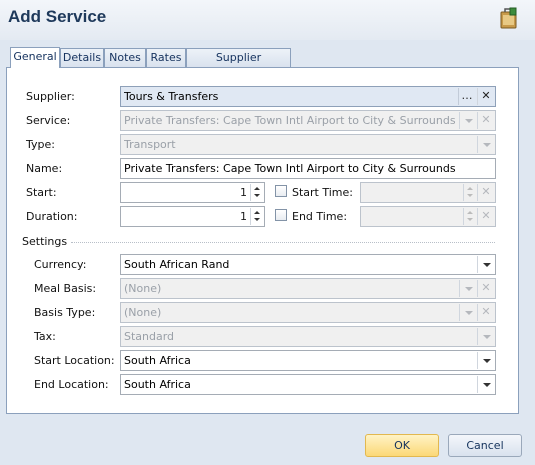 The height and width of the screenshot is (465, 535). Describe the element at coordinates (35, 57) in the screenshot. I see `tab-general: General` at that location.